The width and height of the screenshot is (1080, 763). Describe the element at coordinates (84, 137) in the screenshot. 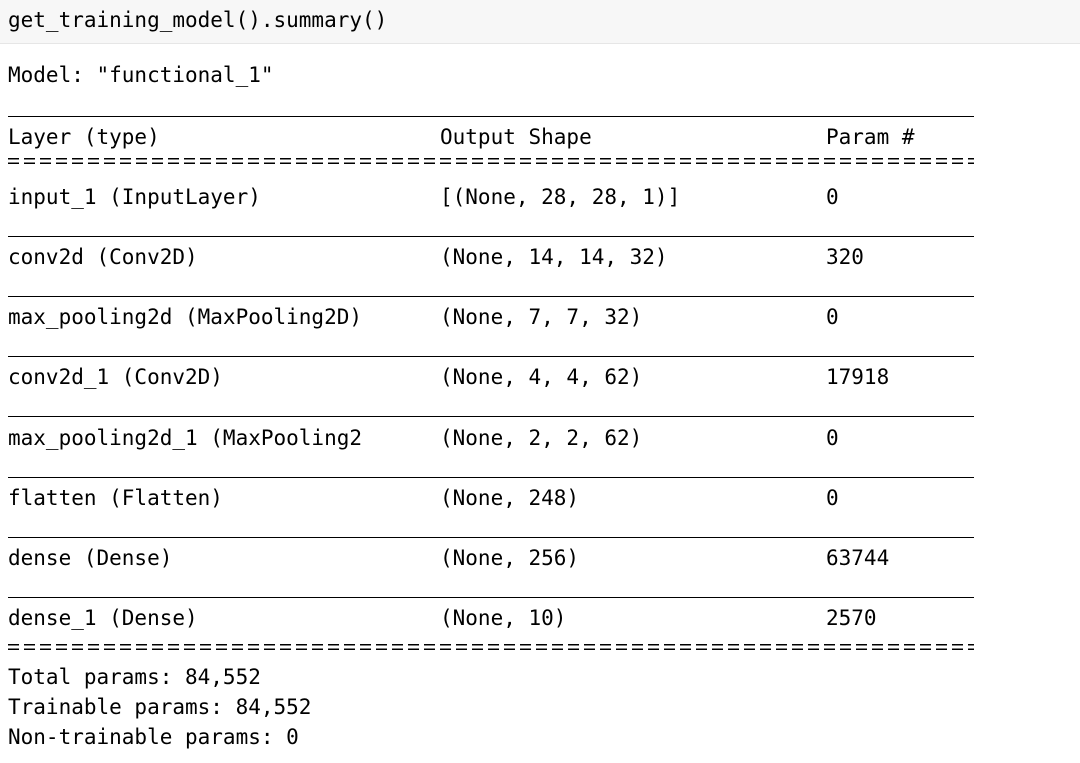

I see `header-layer-type: Layer (type)` at that location.